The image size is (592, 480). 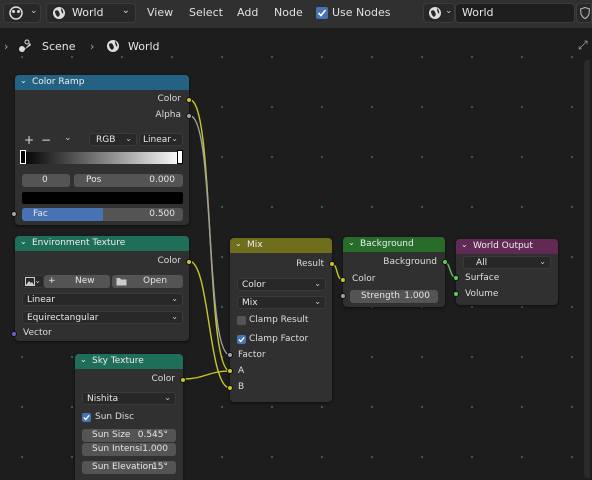 What do you see at coordinates (230, 388) in the screenshot?
I see `input-b-socket` at bounding box center [230, 388].